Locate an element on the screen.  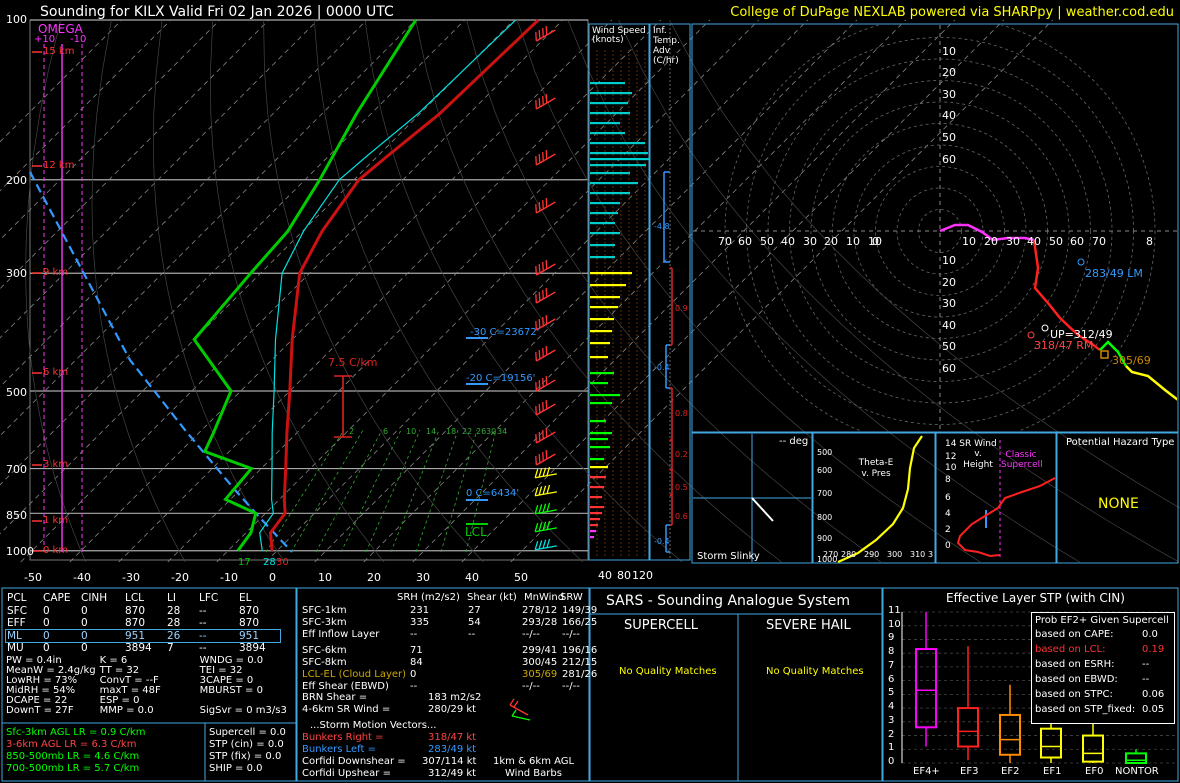
theta-y-label: 900 is located at coordinates (825, 538).